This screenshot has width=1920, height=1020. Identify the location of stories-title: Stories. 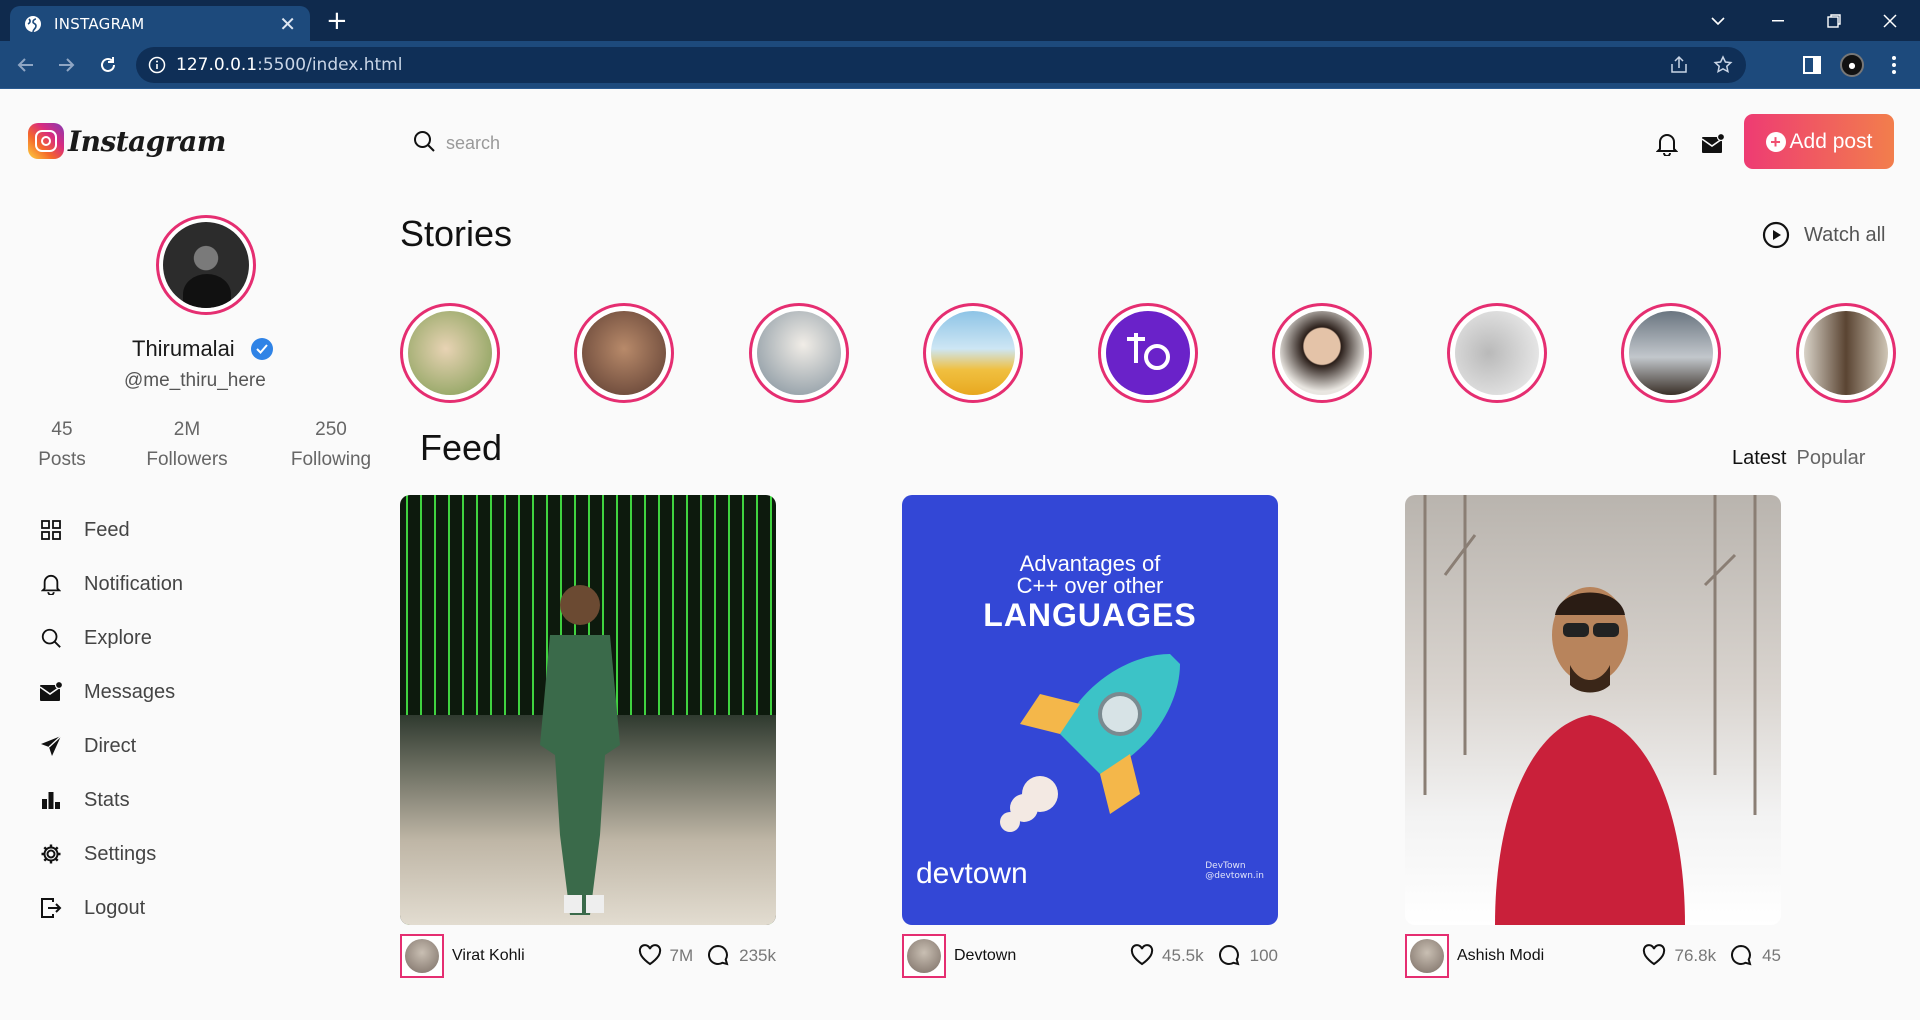
(456, 233).